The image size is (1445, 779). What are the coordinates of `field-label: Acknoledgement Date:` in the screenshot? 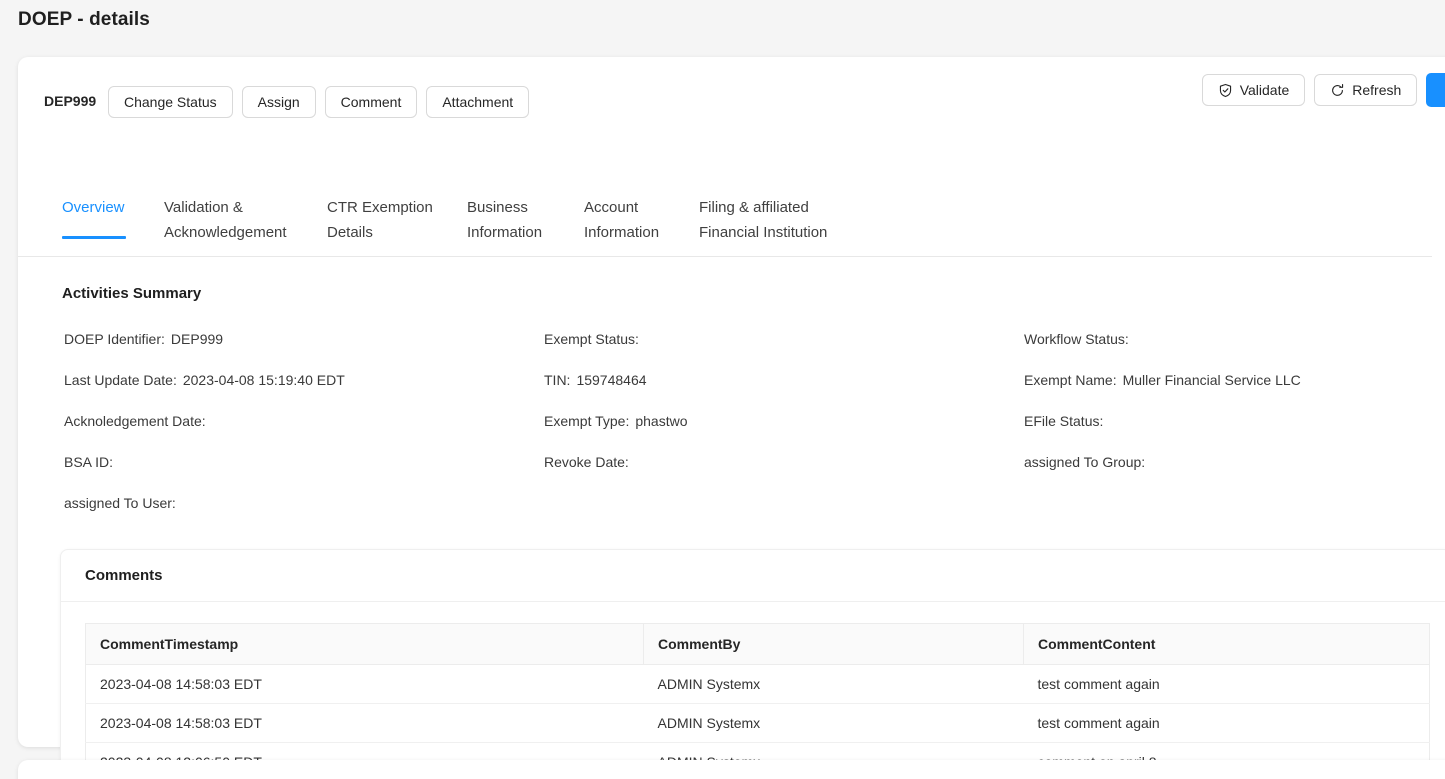 It's located at (135, 421).